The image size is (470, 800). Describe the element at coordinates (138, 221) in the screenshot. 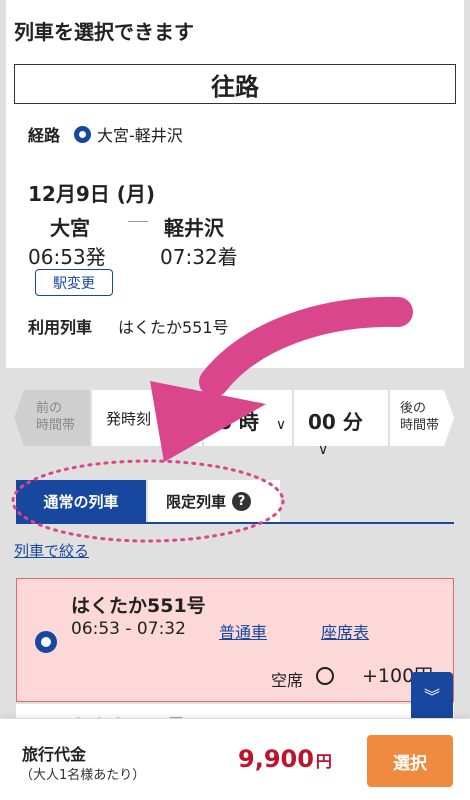

I see `station-separator` at that location.